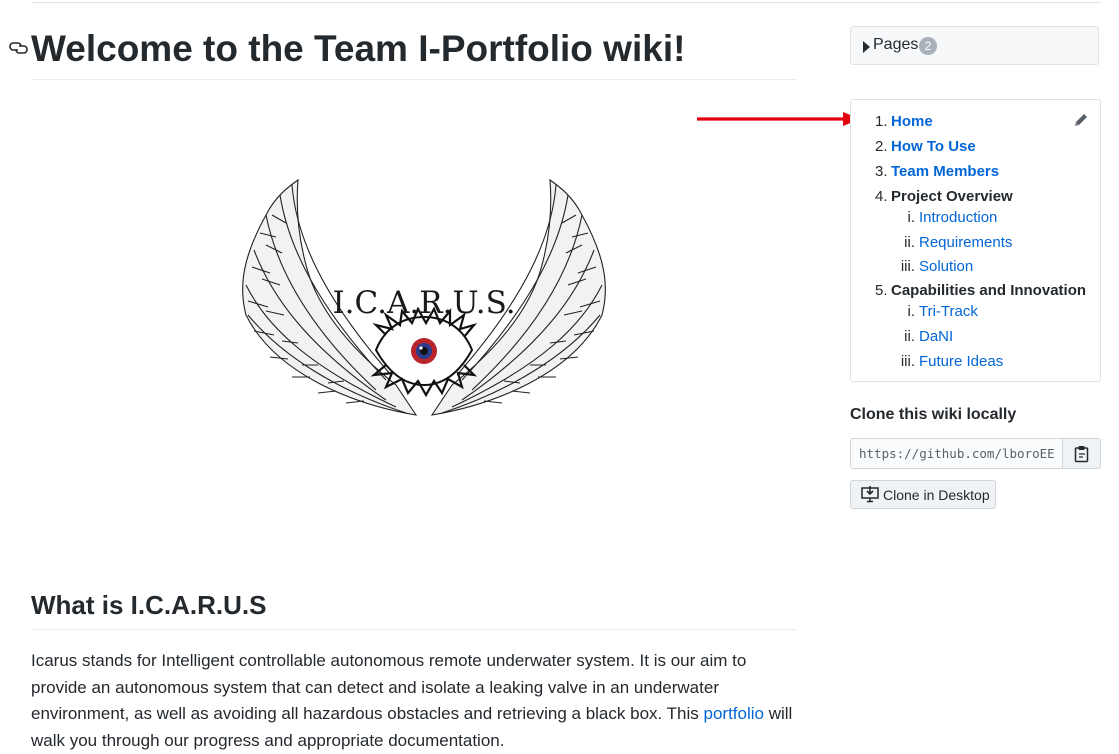  Describe the element at coordinates (974, 45) in the screenshot. I see `pages-toggle: Pages 2` at that location.